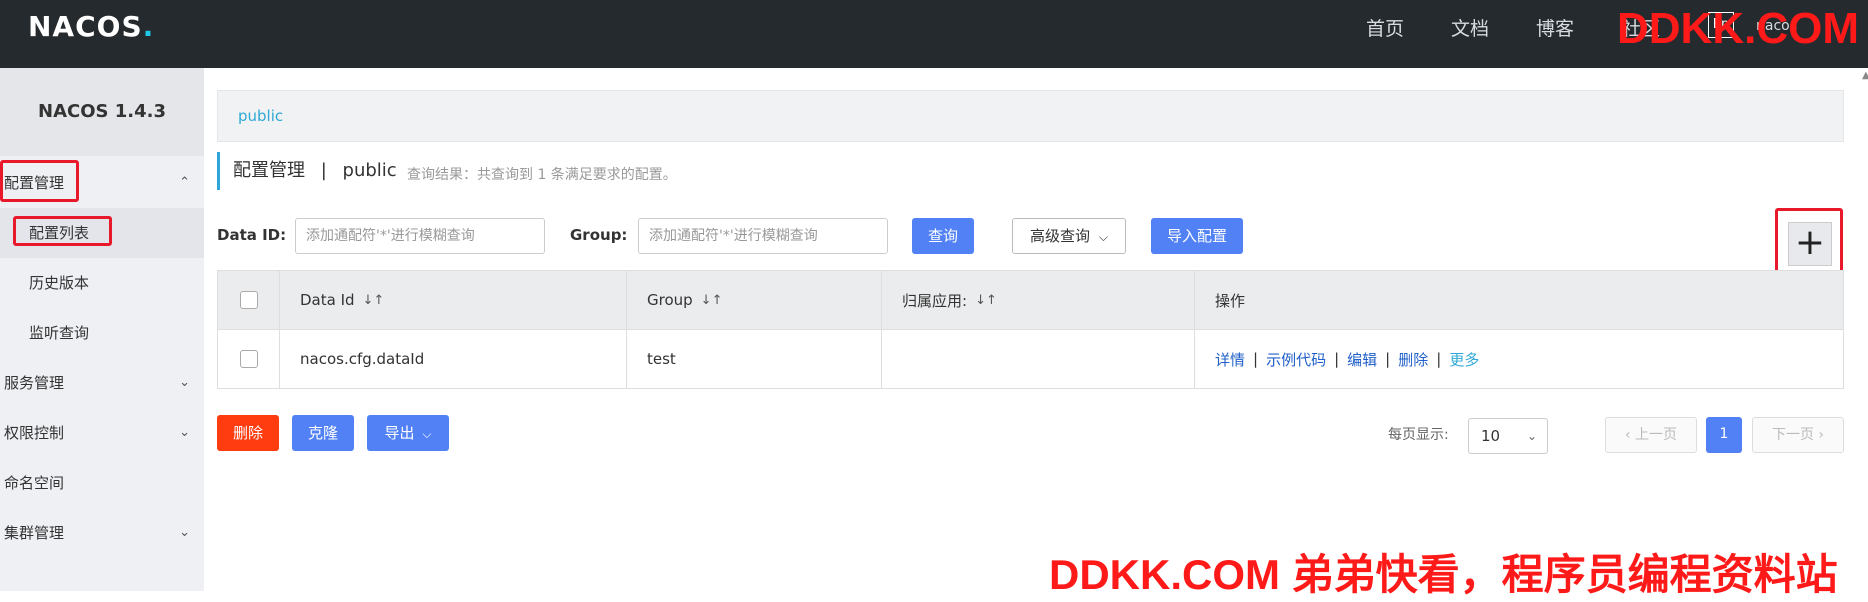  I want to click on query-button: 查询, so click(943, 236).